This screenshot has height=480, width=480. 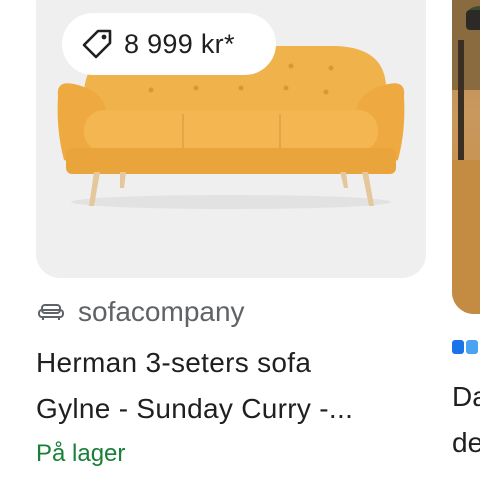 I want to click on next-product-image, so click(x=466, y=157).